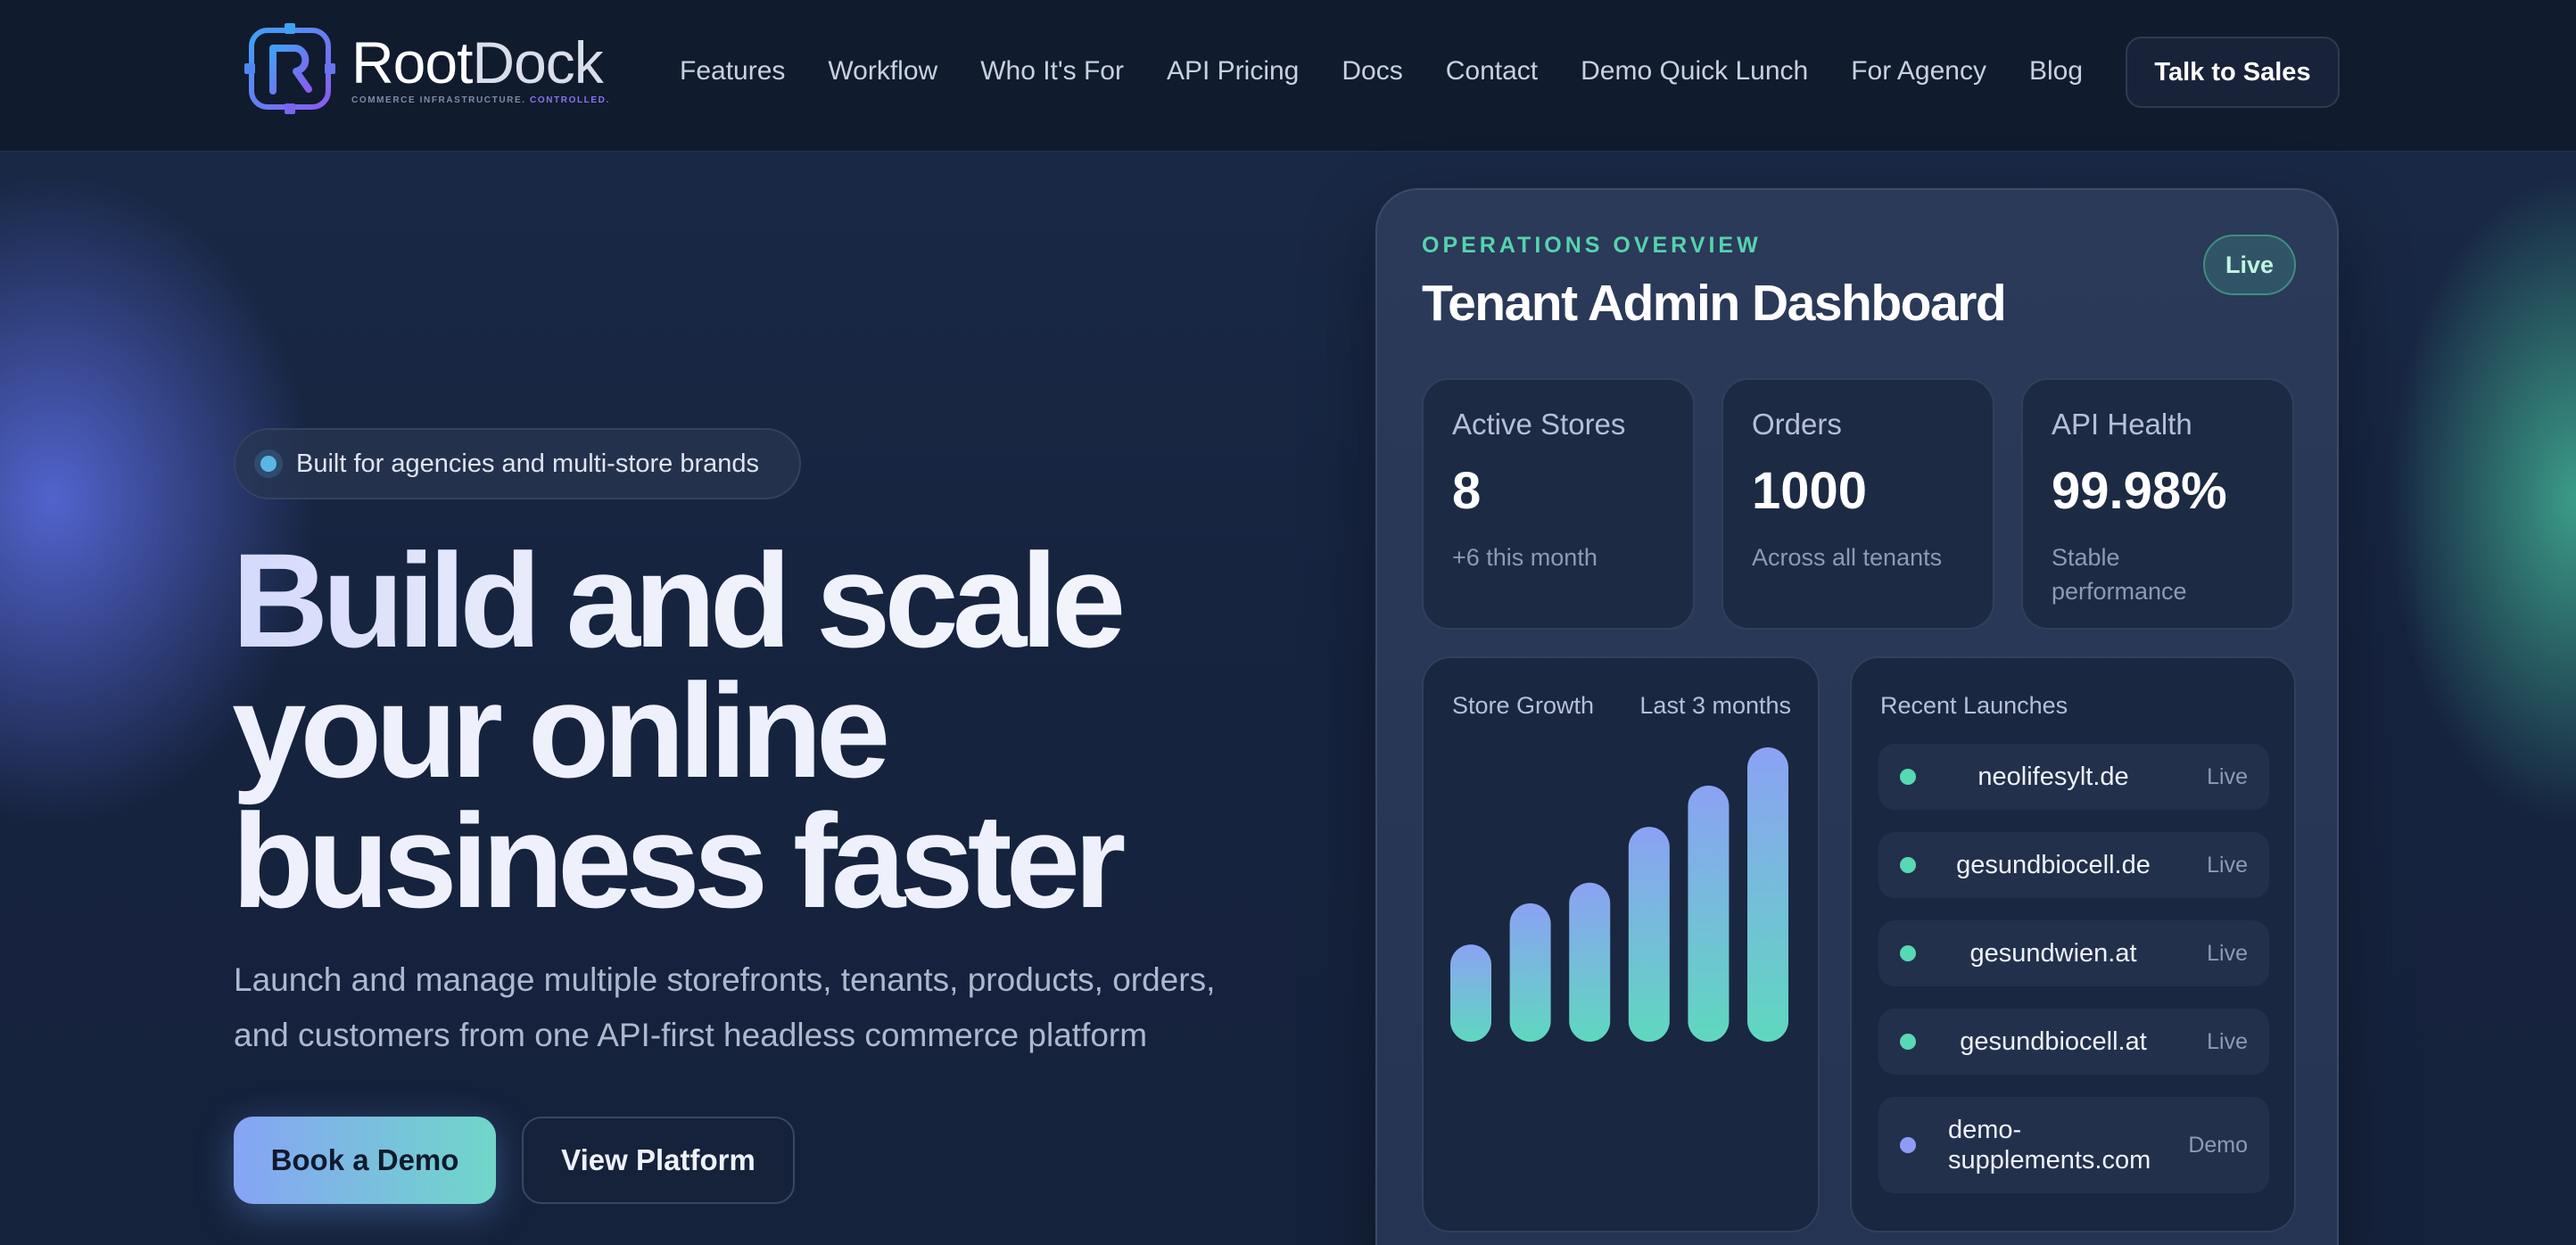 The width and height of the screenshot is (2576, 1245). What do you see at coordinates (365, 1160) in the screenshot?
I see `book-demo-button: Book a Demo` at bounding box center [365, 1160].